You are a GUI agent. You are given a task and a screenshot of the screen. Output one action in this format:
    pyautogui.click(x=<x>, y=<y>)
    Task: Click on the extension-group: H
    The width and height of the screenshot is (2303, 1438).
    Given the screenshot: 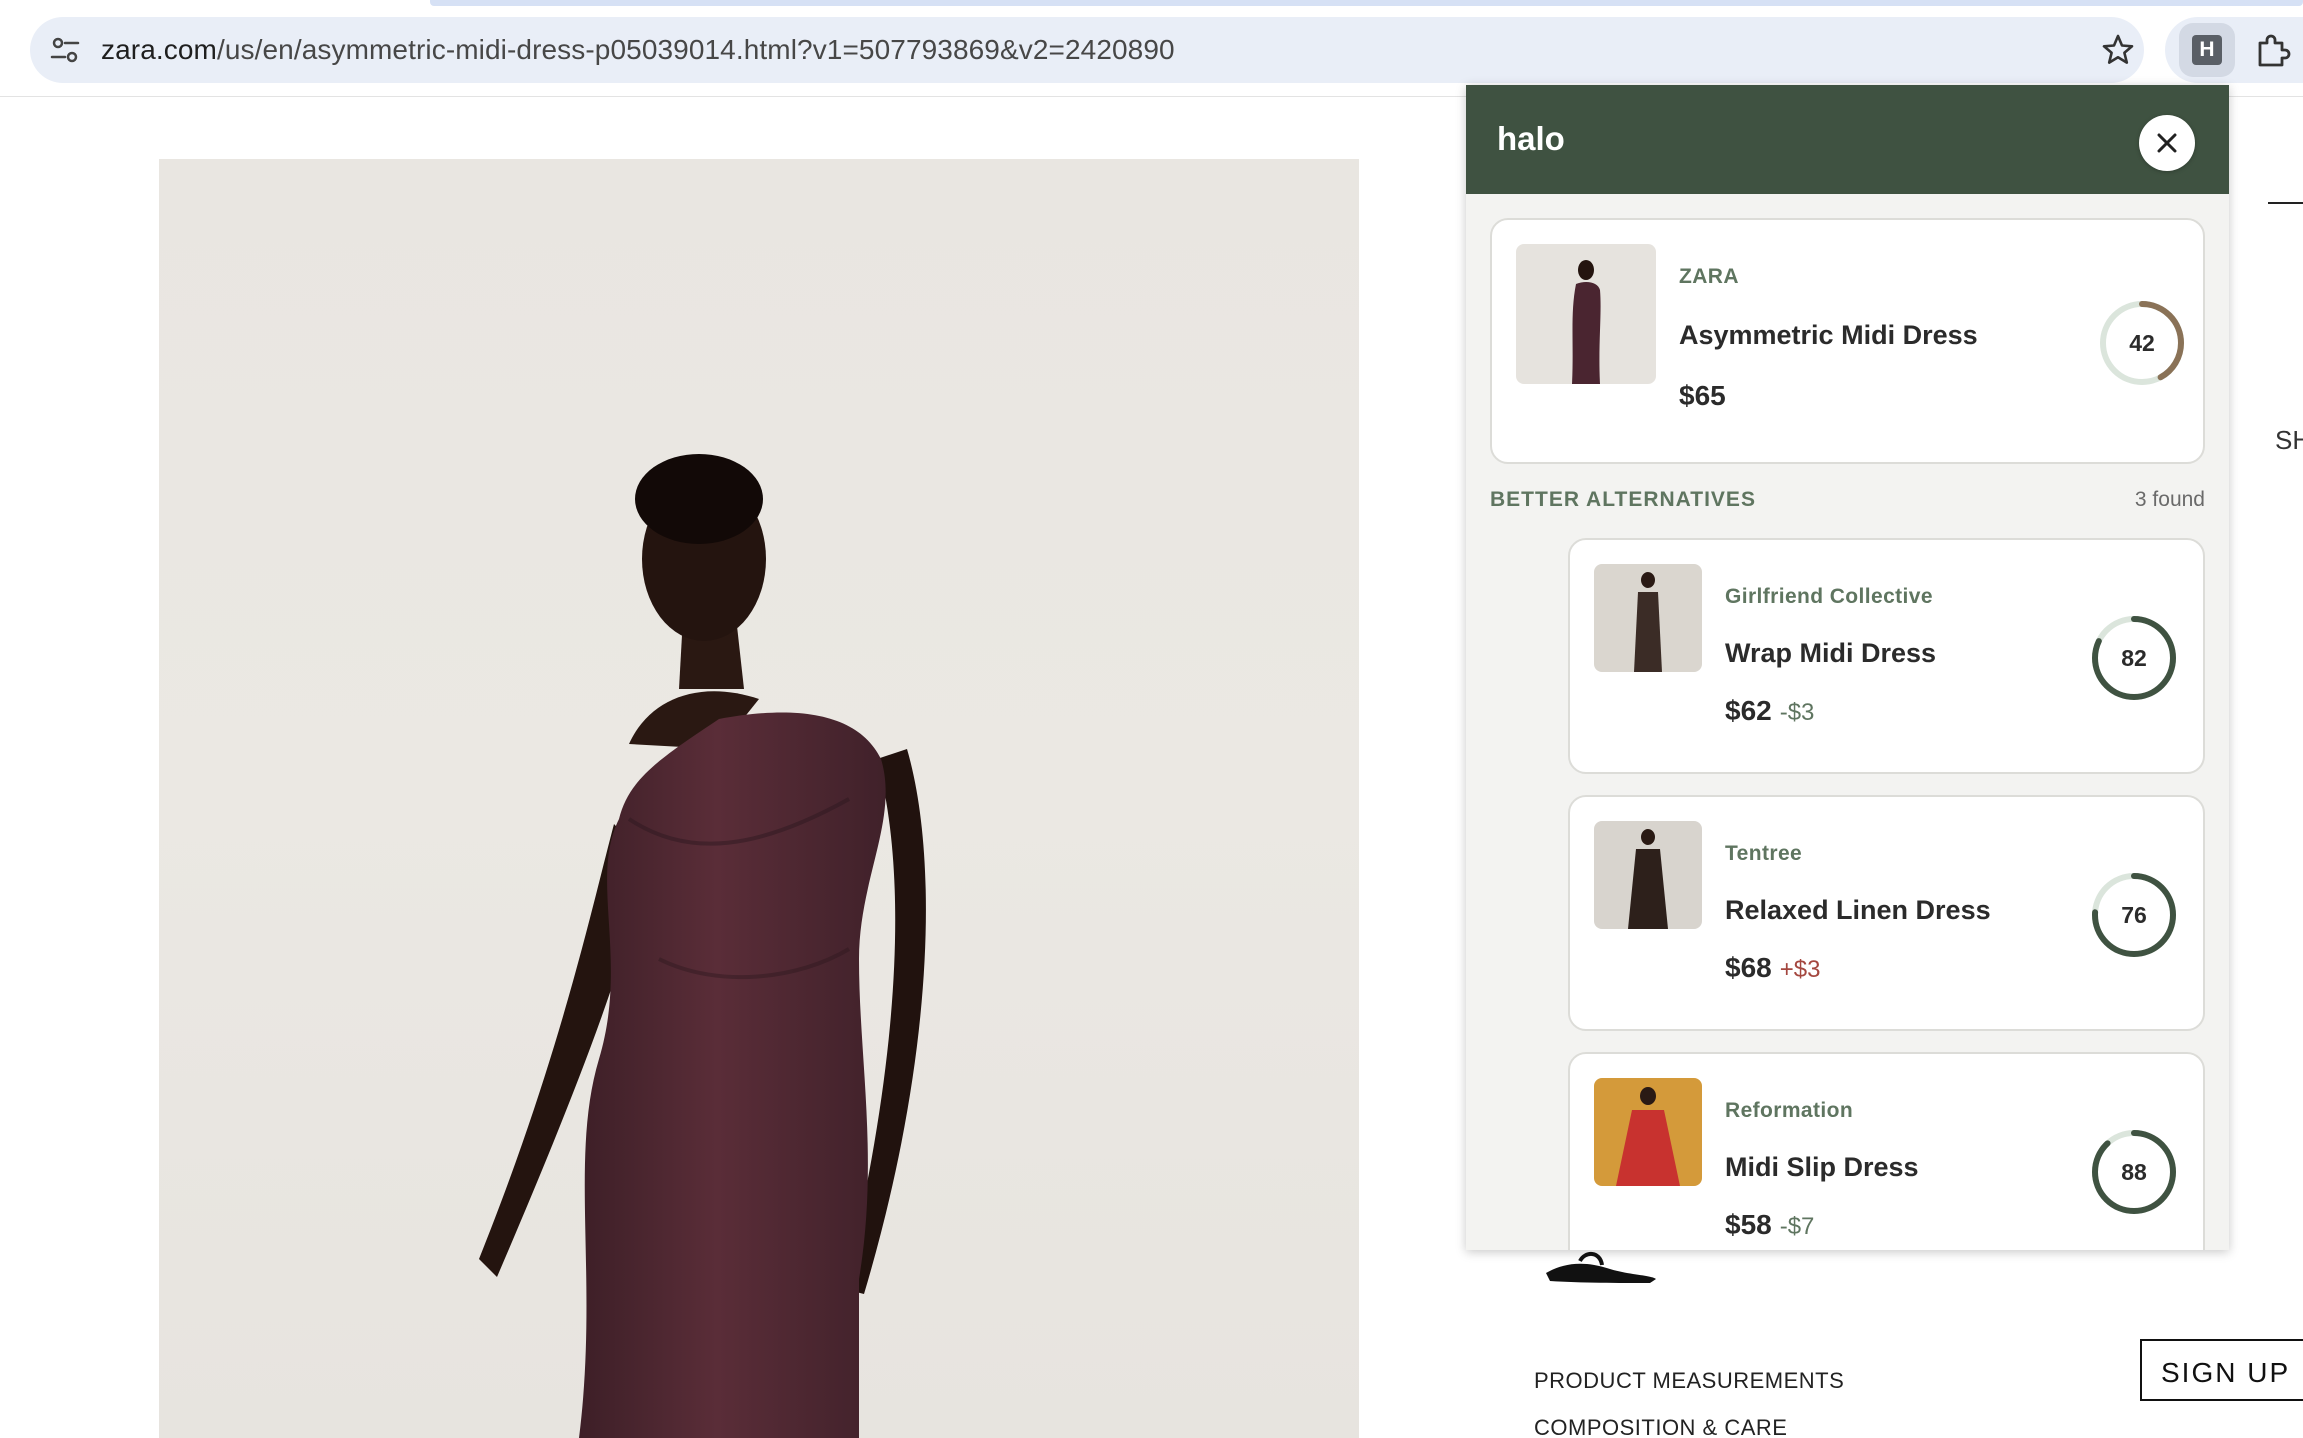 What is the action you would take?
    pyautogui.click(x=2234, y=50)
    